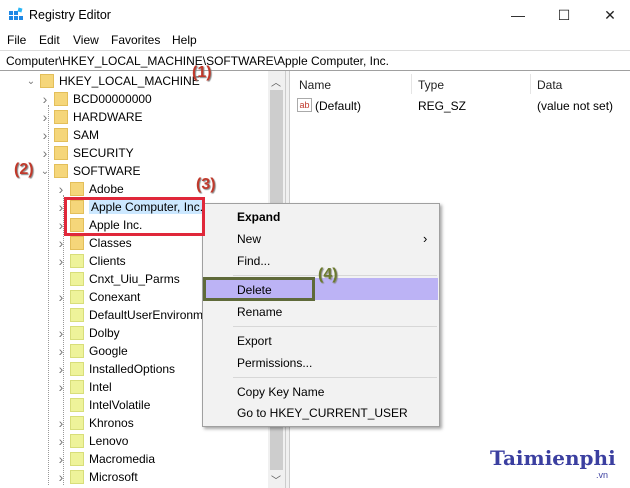 The image size is (630, 488). Describe the element at coordinates (16, 13) in the screenshot. I see `registry-editor-icon` at that location.